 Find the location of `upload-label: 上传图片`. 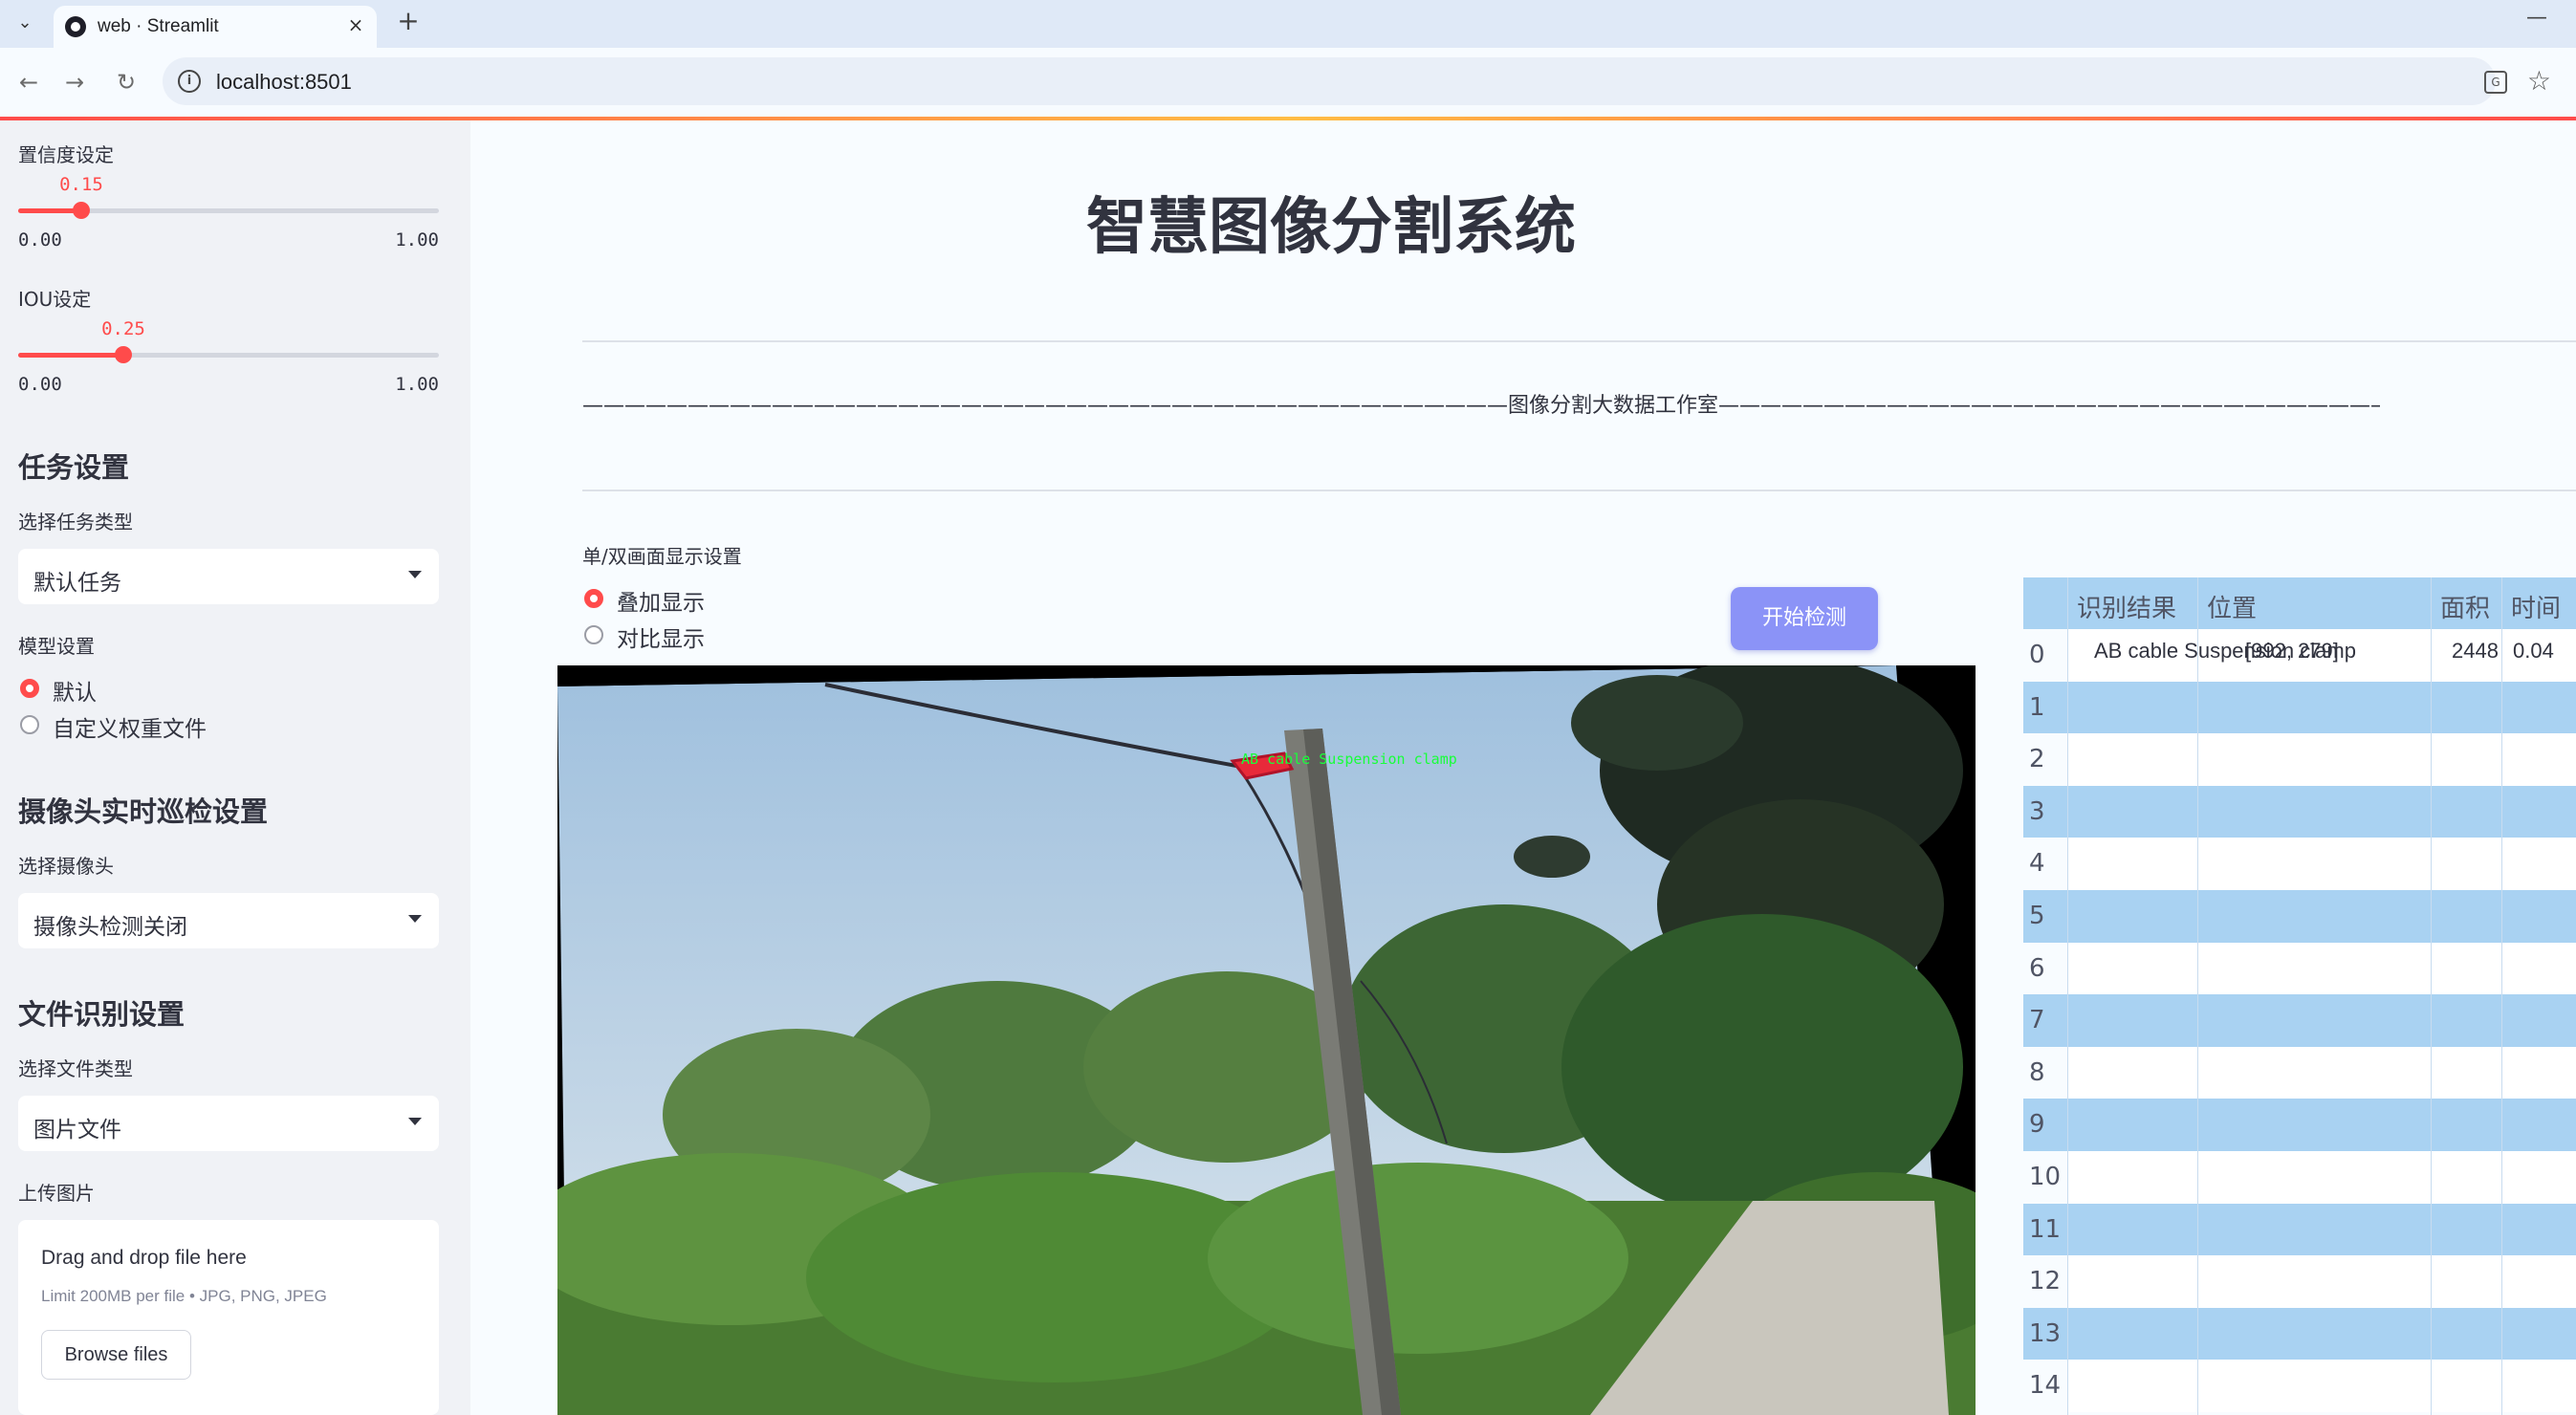

upload-label: 上传图片 is located at coordinates (56, 1193).